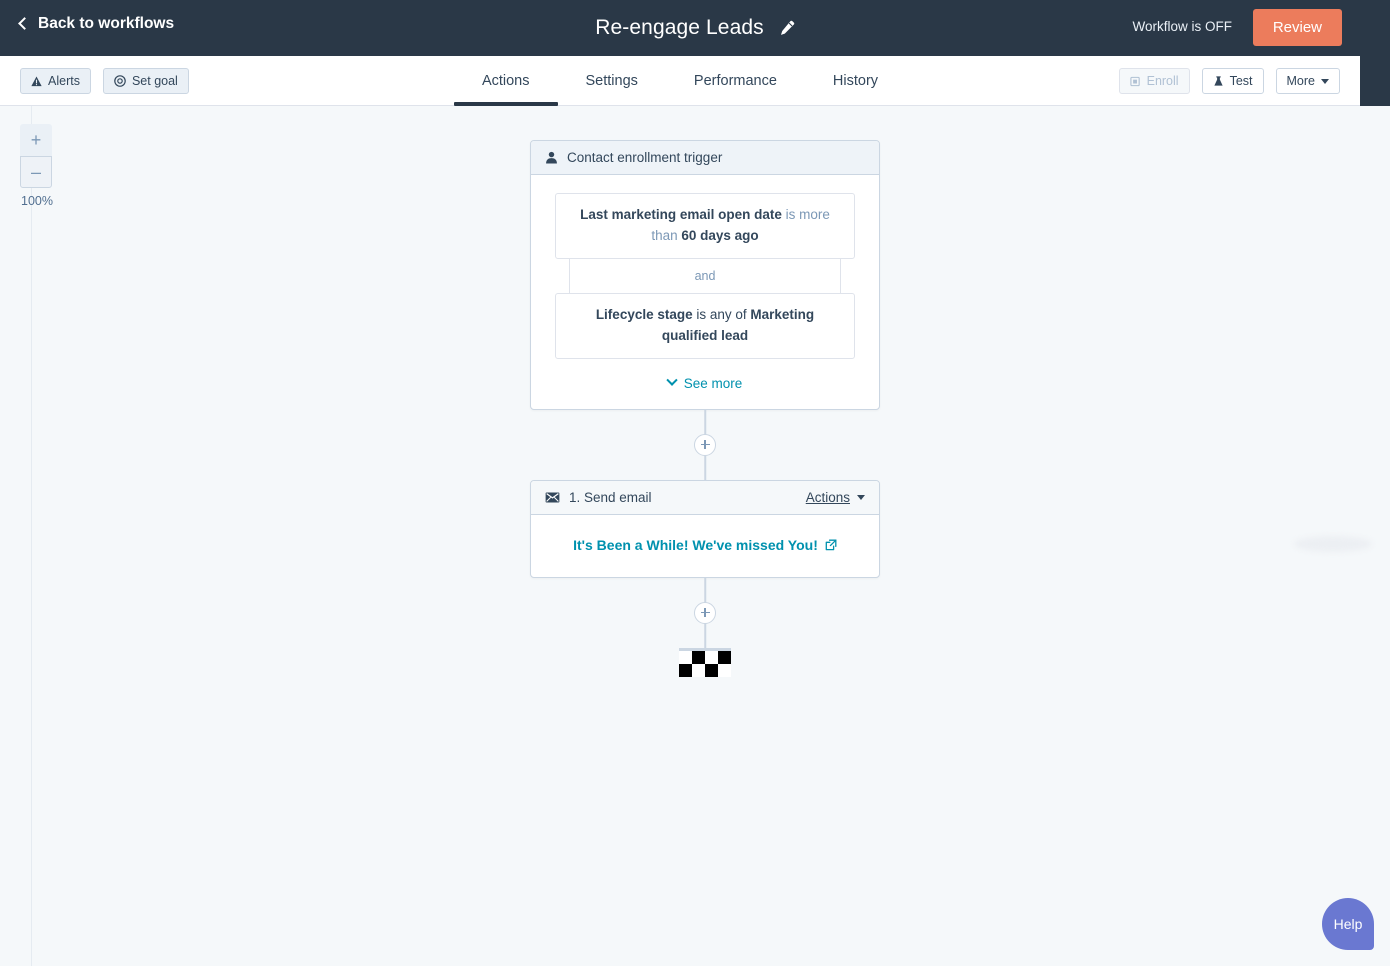  Describe the element at coordinates (154, 81) in the screenshot. I see `set-goal-label: Set goal` at that location.